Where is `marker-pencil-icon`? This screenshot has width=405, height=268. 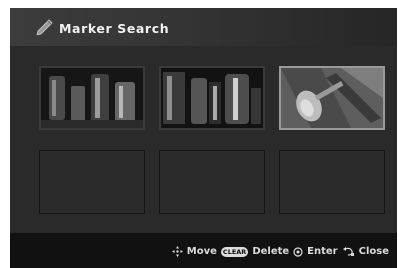 marker-pencil-icon is located at coordinates (44, 27).